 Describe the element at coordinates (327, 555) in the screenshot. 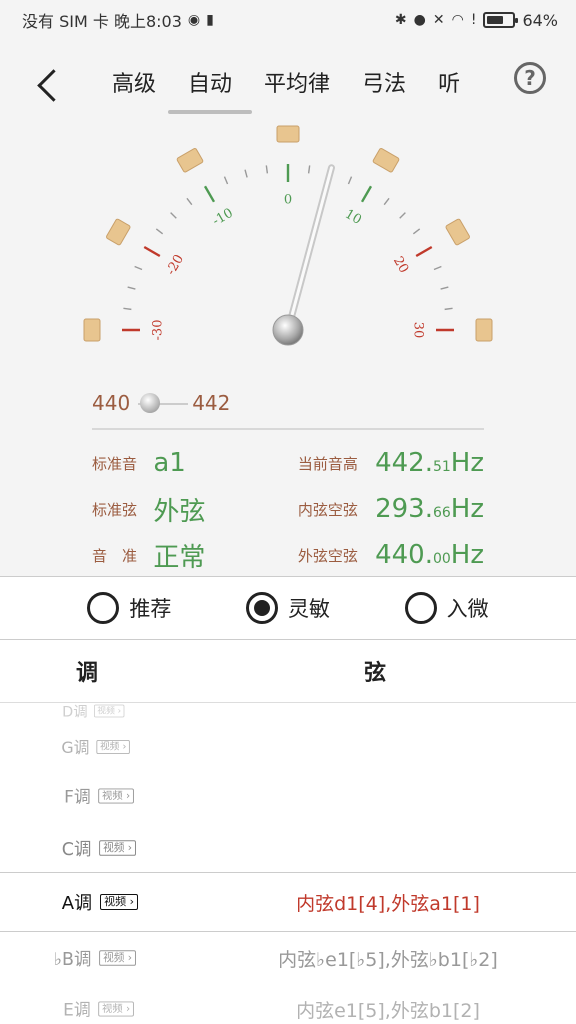

I see `outer-open-label: 外弦空弦` at that location.